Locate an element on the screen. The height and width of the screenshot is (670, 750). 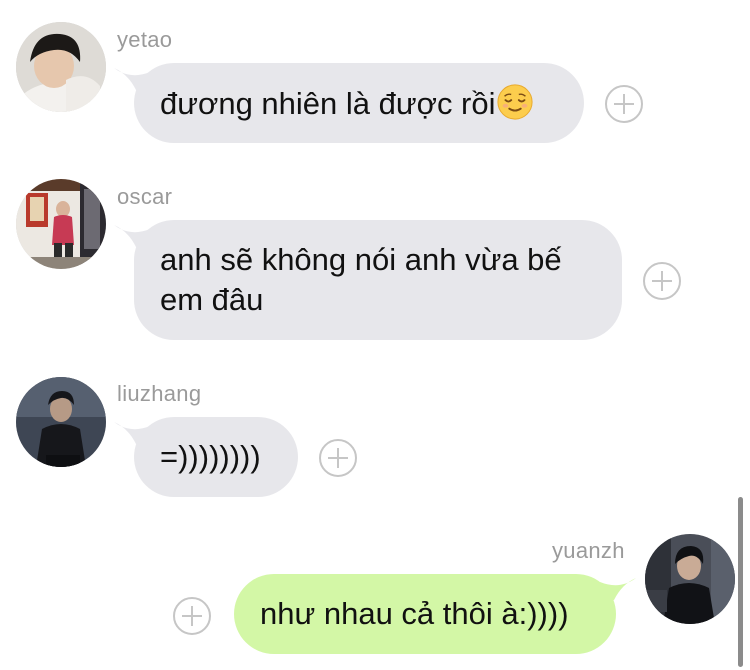
message-bubble: như nhau cả thôi à:)))) is located at coordinates (425, 614).